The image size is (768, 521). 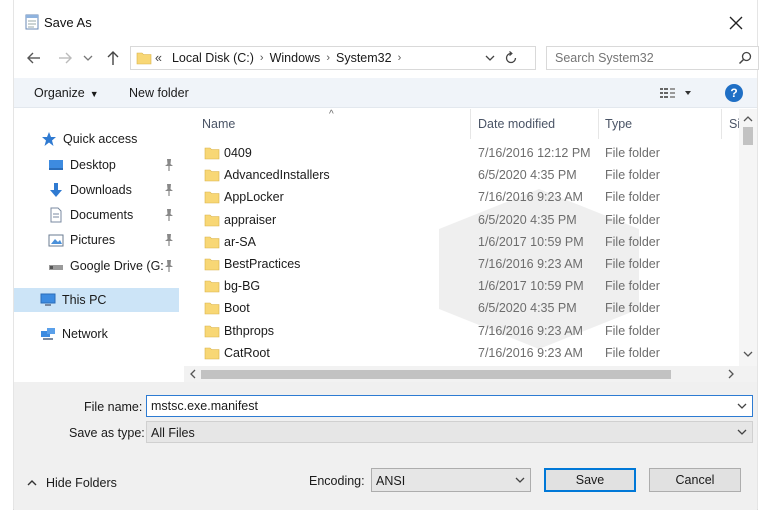 What do you see at coordinates (748, 119) in the screenshot?
I see `scroll-up-icon` at bounding box center [748, 119].